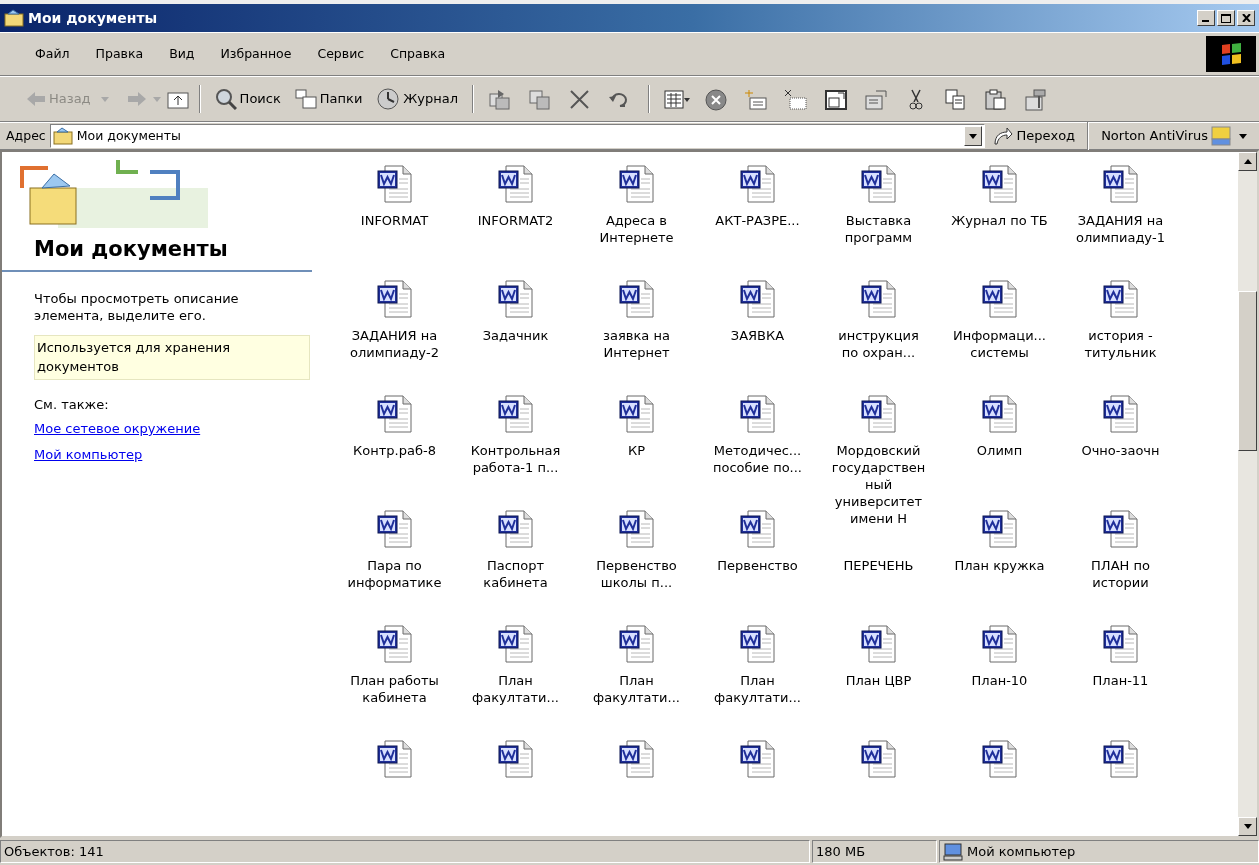  What do you see at coordinates (517, 136) in the screenshot?
I see `address-field: Мои документы` at bounding box center [517, 136].